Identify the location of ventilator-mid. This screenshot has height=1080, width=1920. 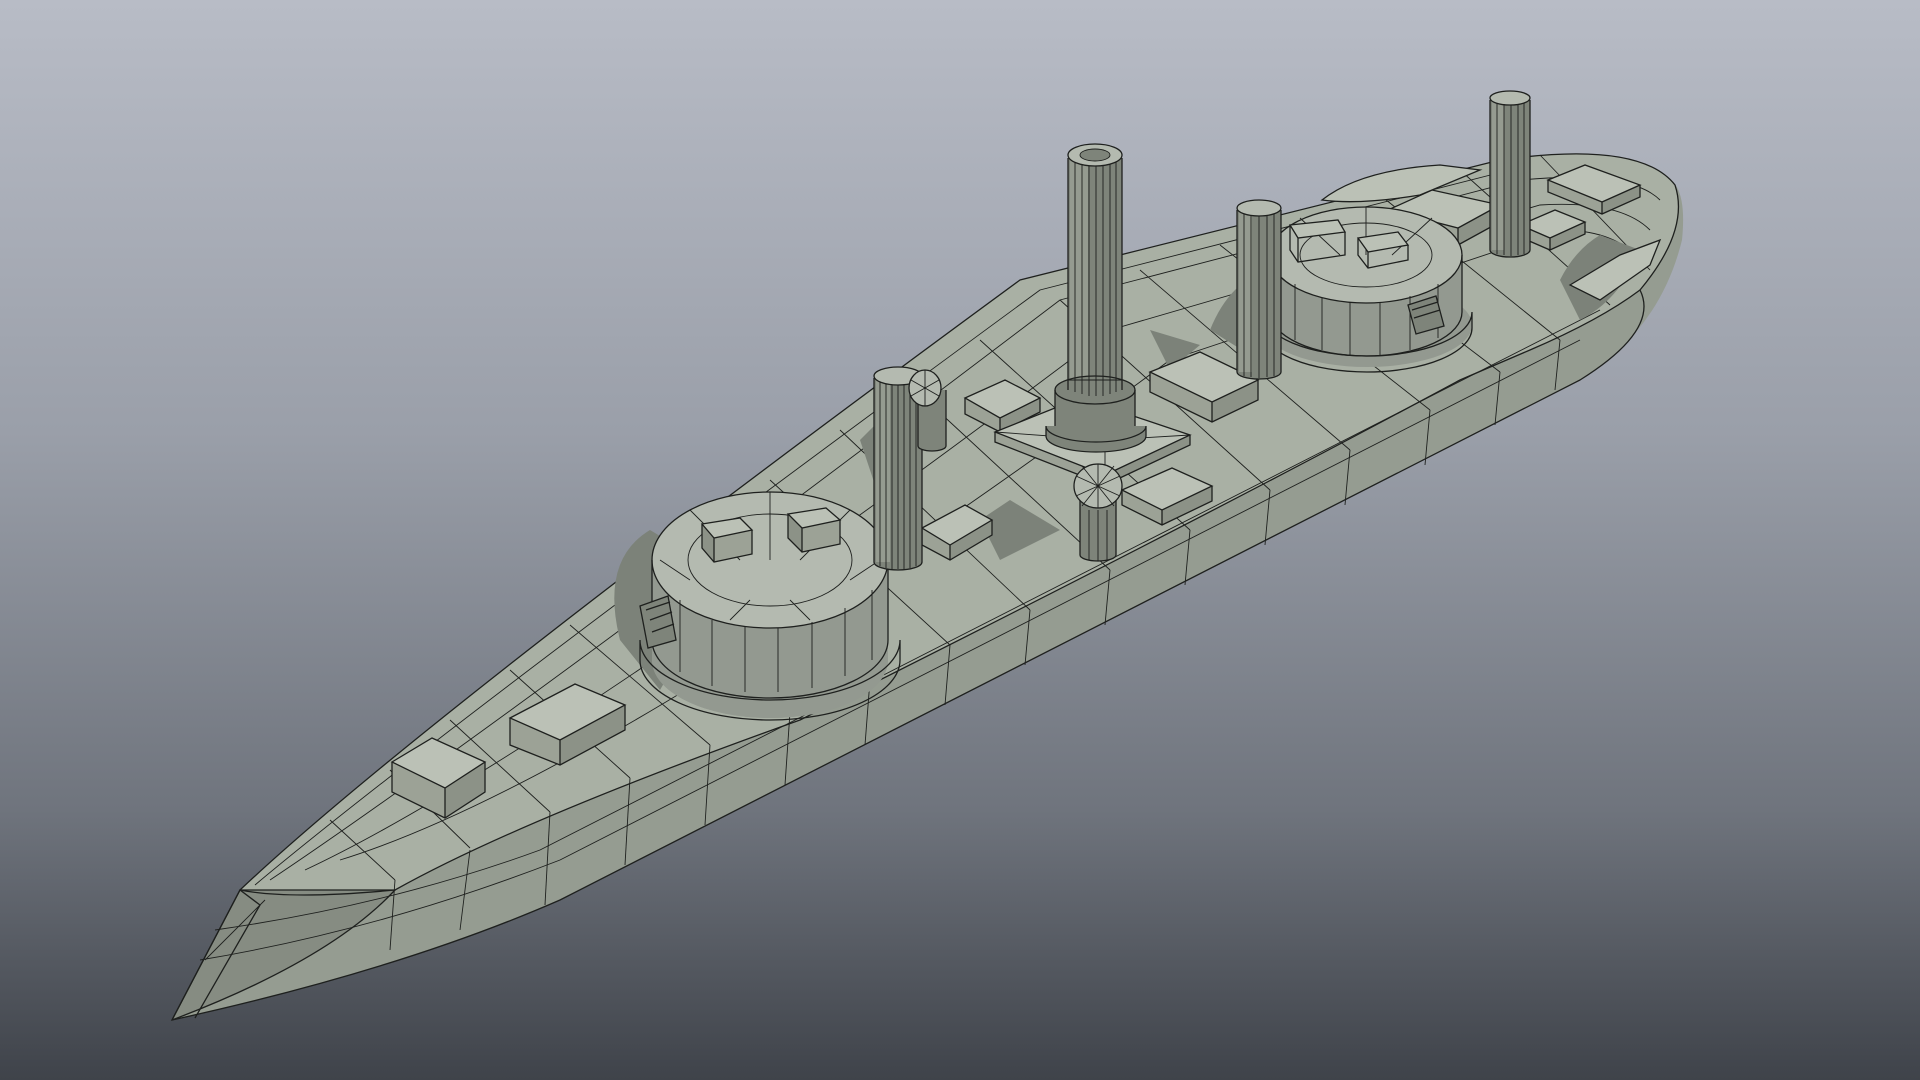
(1098, 512).